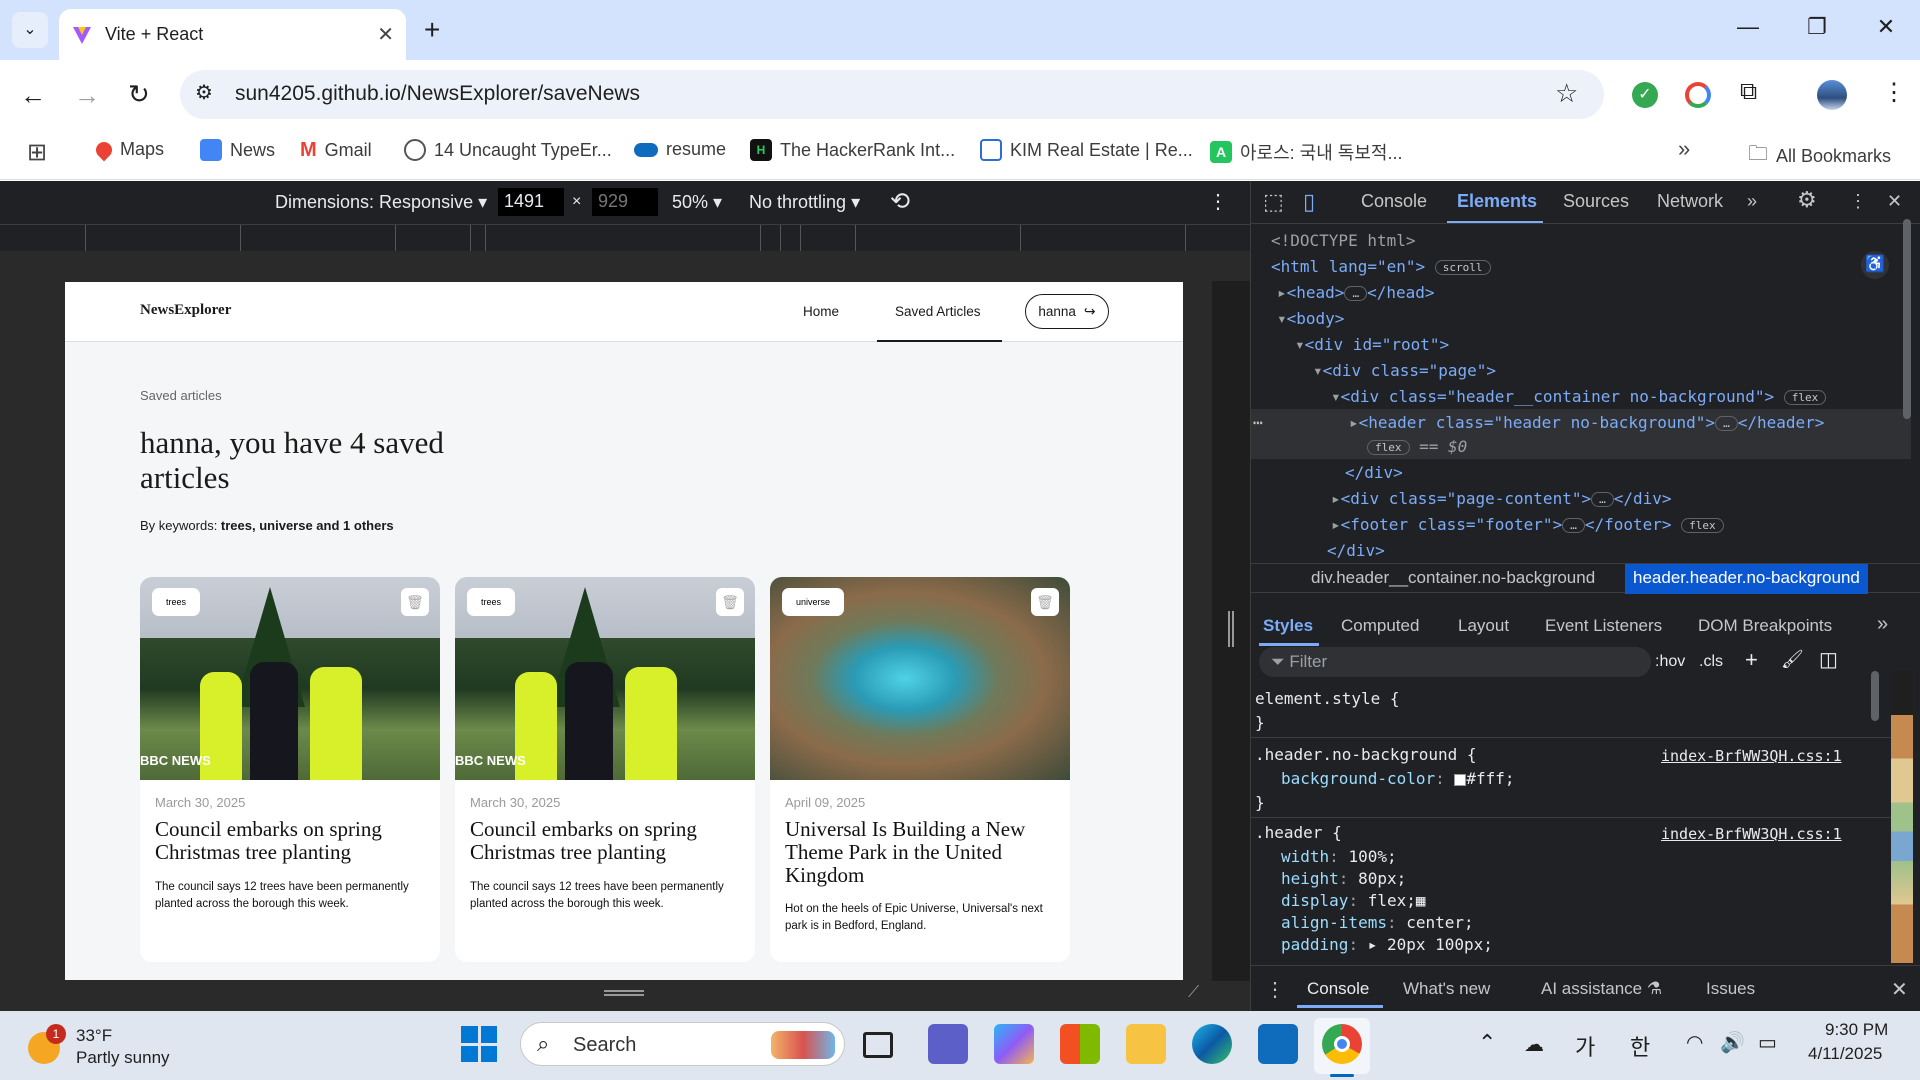 This screenshot has height=1080, width=1920. Describe the element at coordinates (336, 150) in the screenshot. I see `bookmark-gmail: M Gmail` at that location.